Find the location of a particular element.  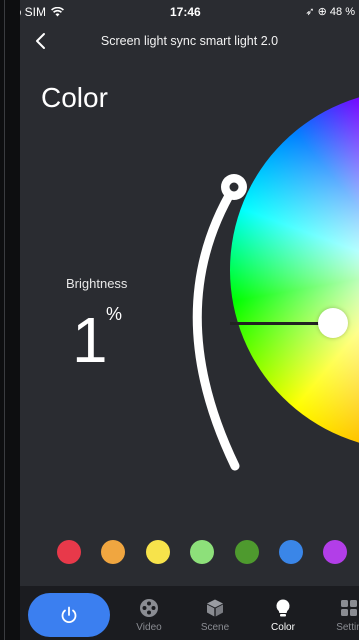

tab-video: Video is located at coordinates (149, 615).